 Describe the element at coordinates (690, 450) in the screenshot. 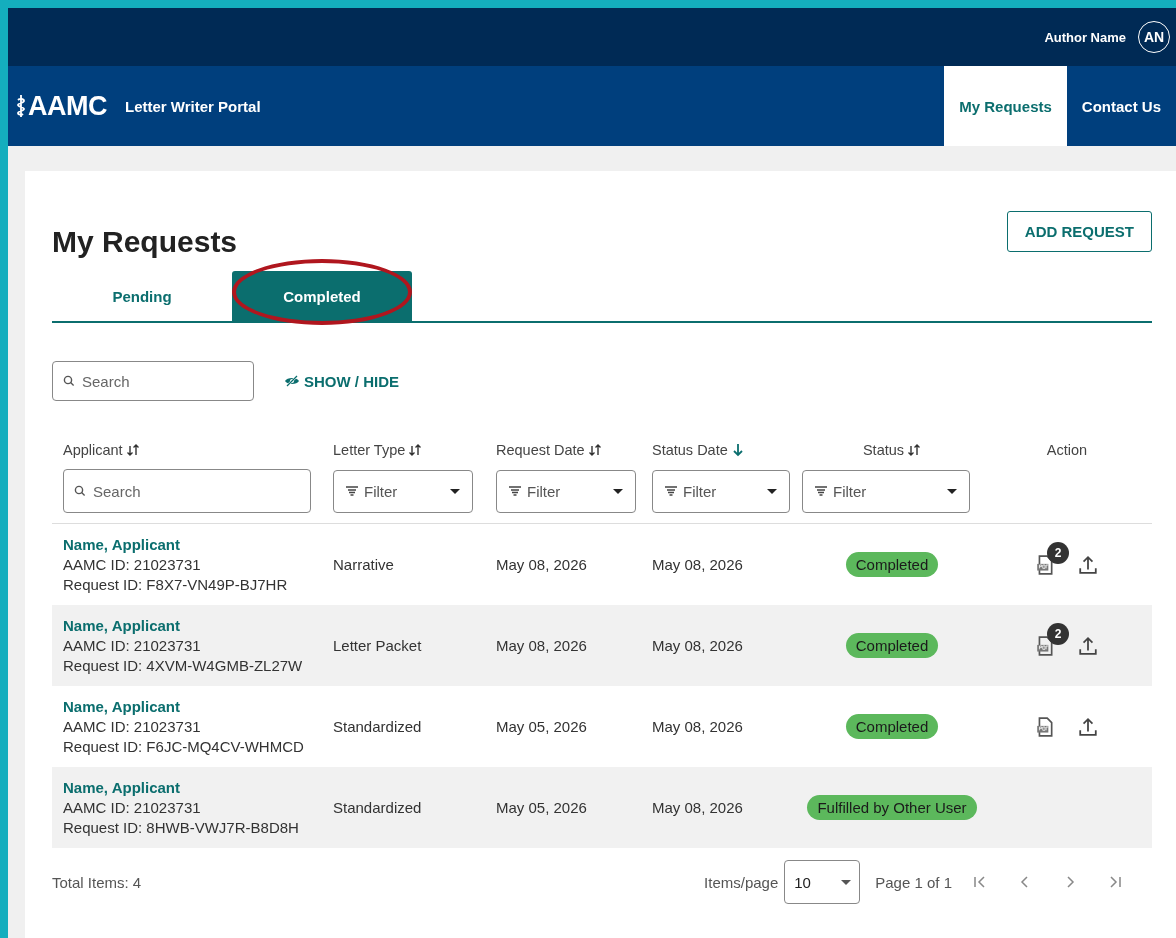

I see `column-header: Status Date` at that location.